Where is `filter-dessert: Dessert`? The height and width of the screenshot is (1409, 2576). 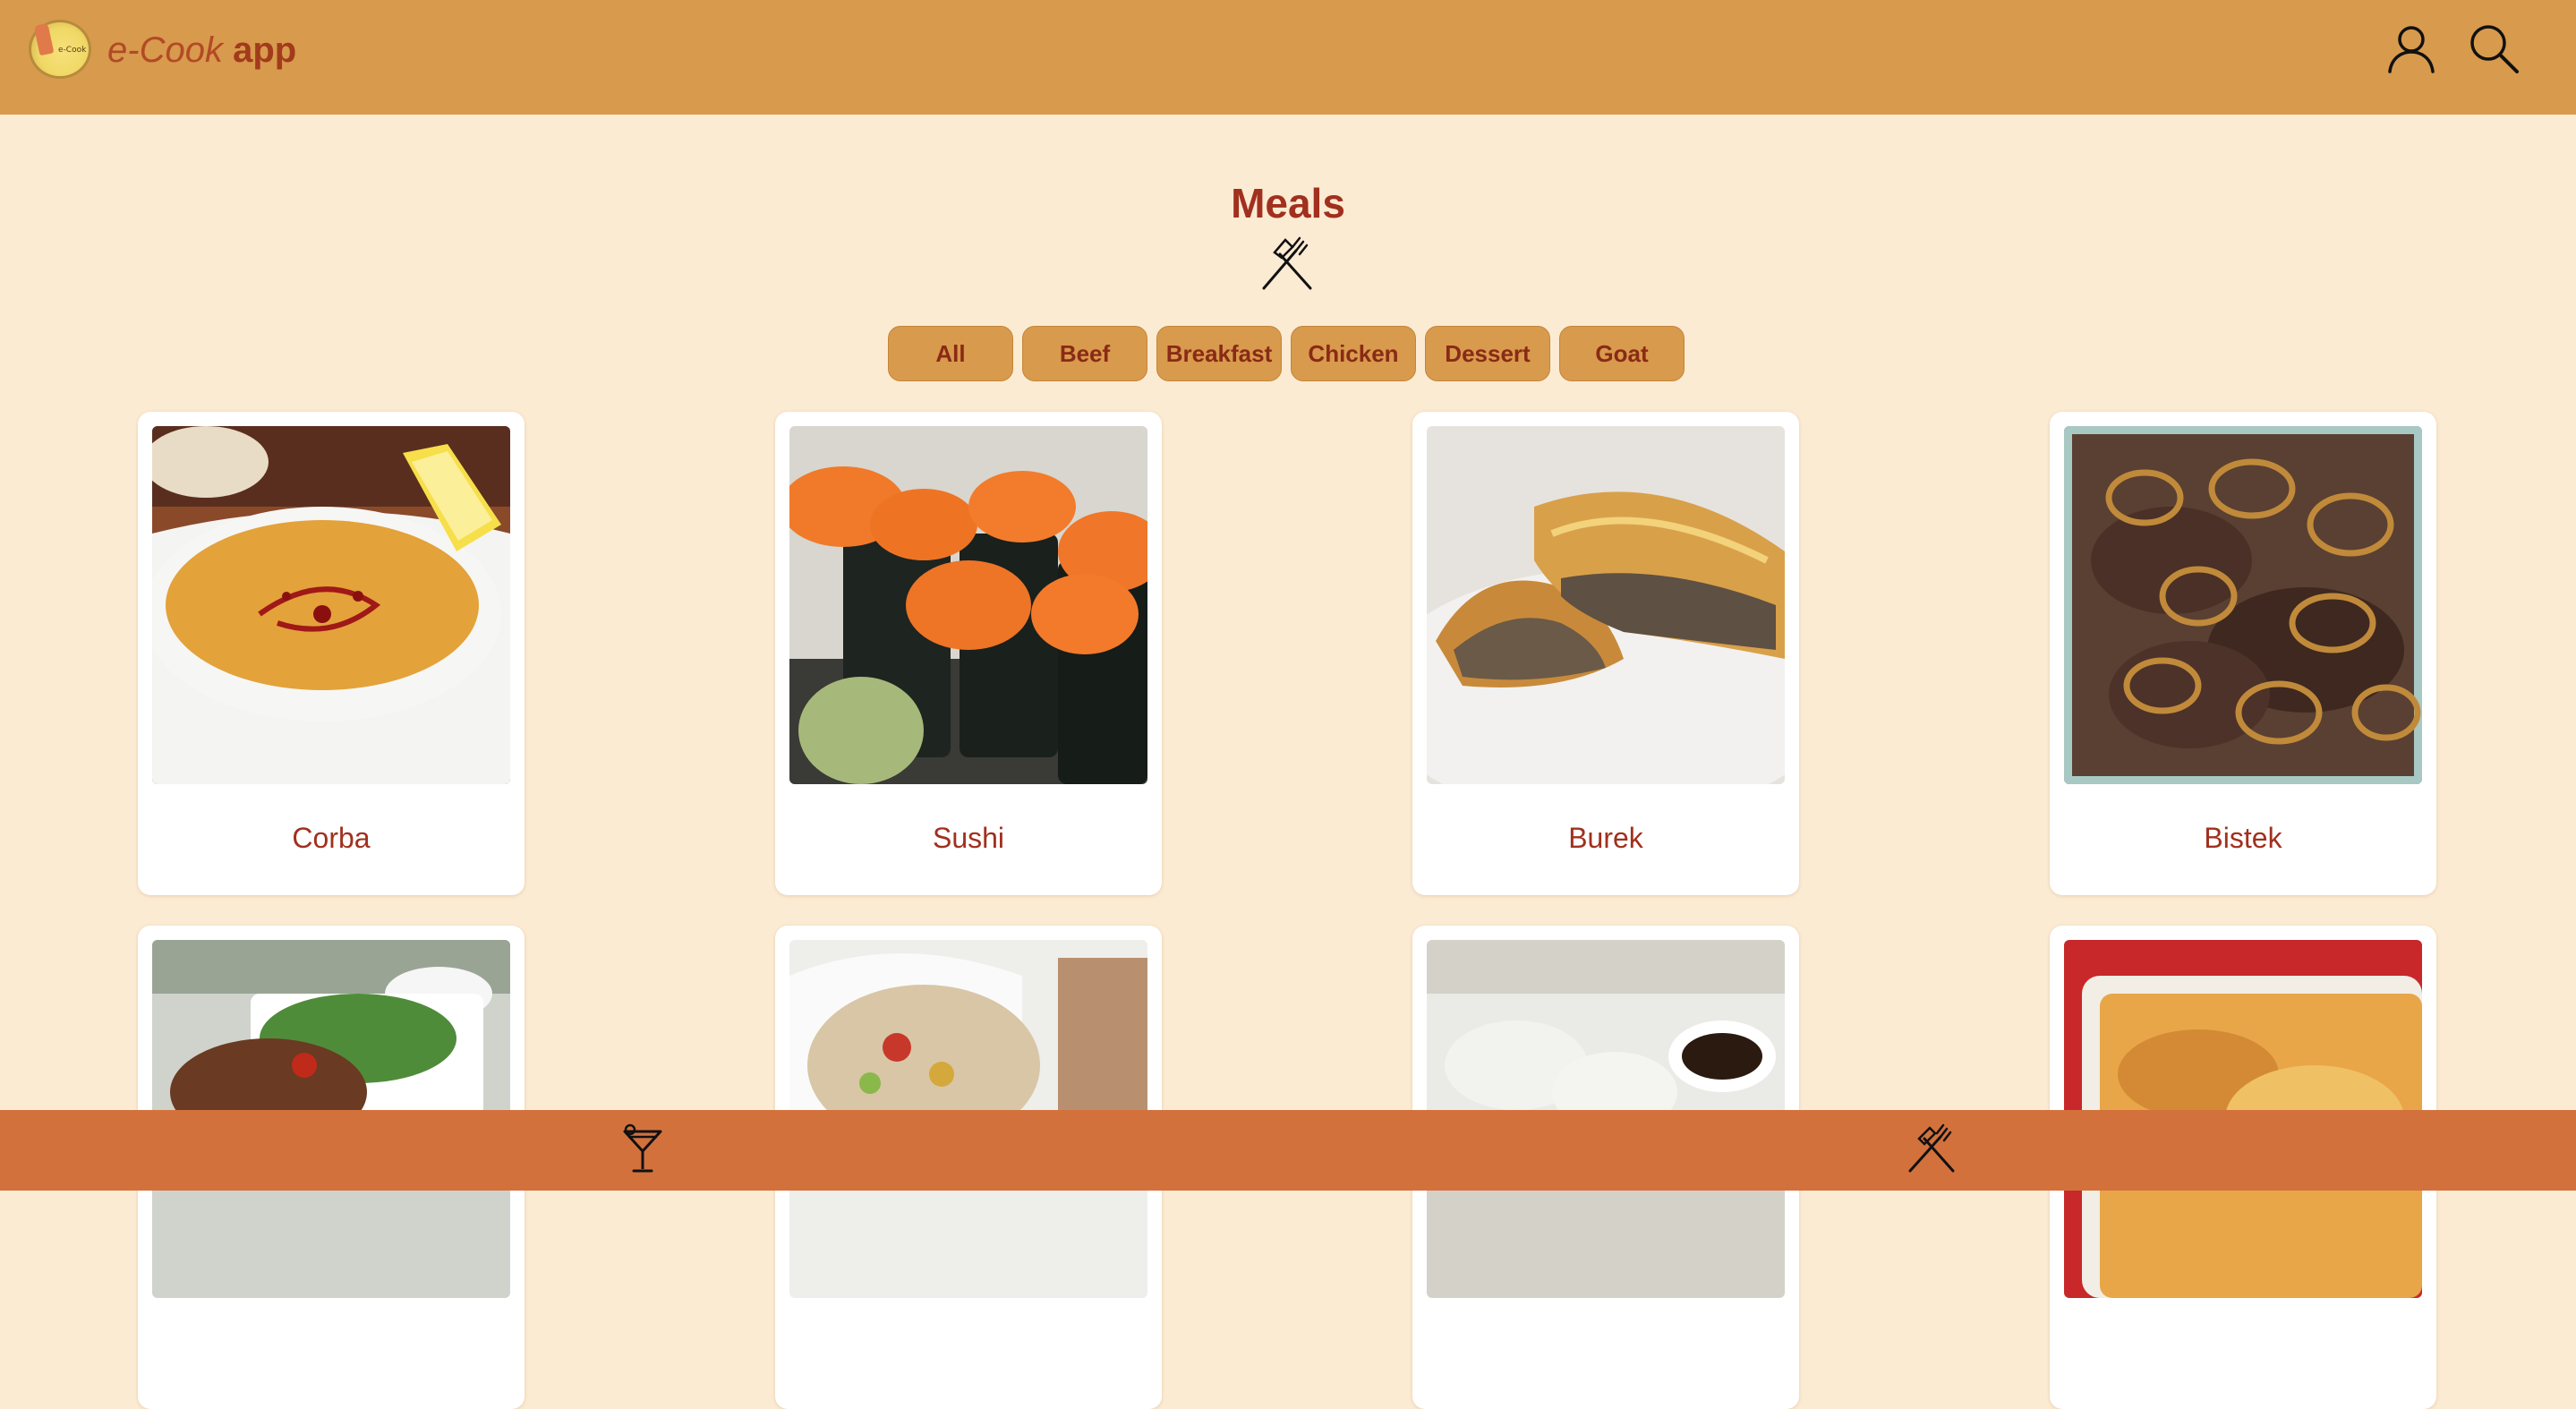 filter-dessert: Dessert is located at coordinates (1487, 354).